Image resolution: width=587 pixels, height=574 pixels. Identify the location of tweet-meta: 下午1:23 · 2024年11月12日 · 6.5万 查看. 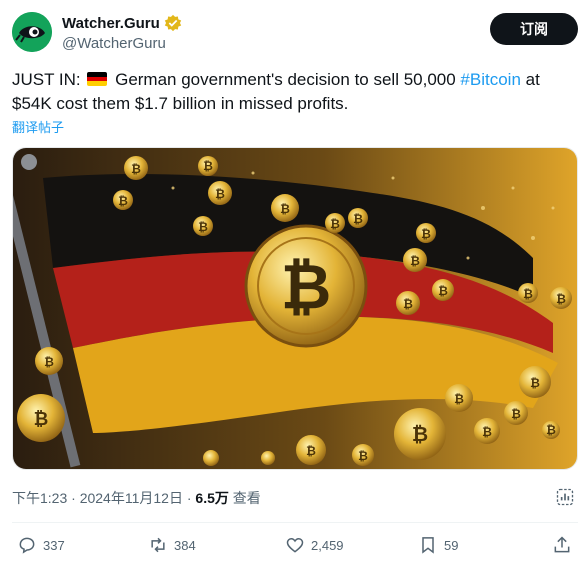
(136, 498).